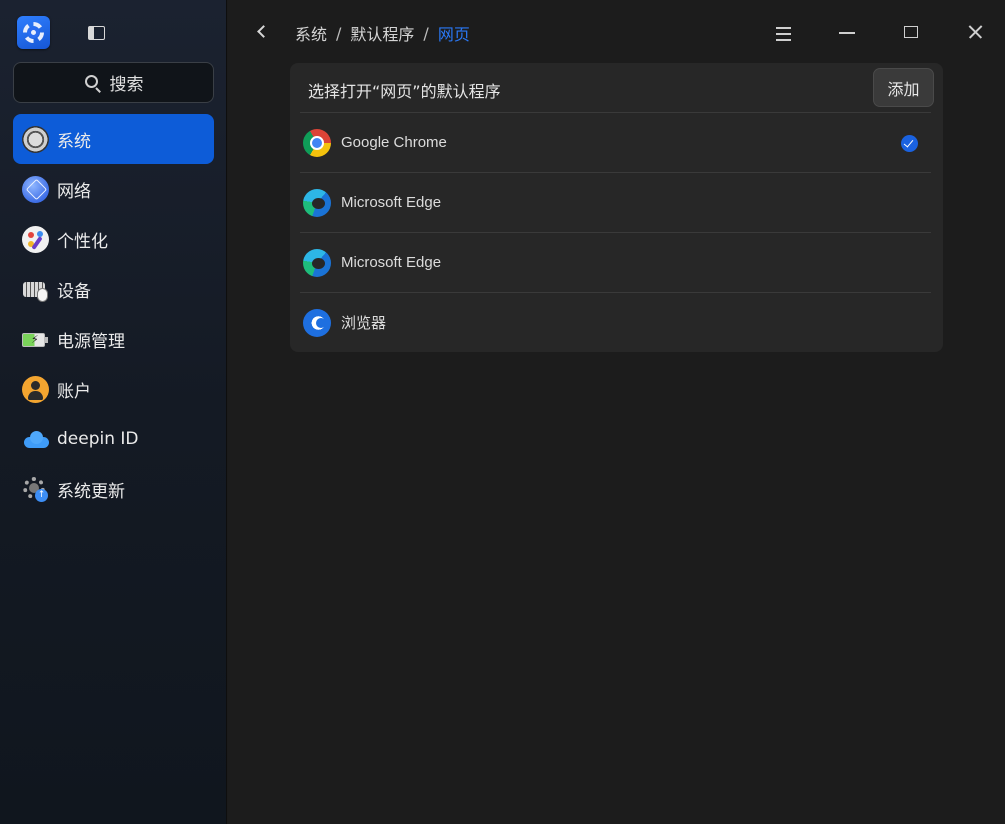  I want to click on app-name: Google Chrome, so click(394, 142).